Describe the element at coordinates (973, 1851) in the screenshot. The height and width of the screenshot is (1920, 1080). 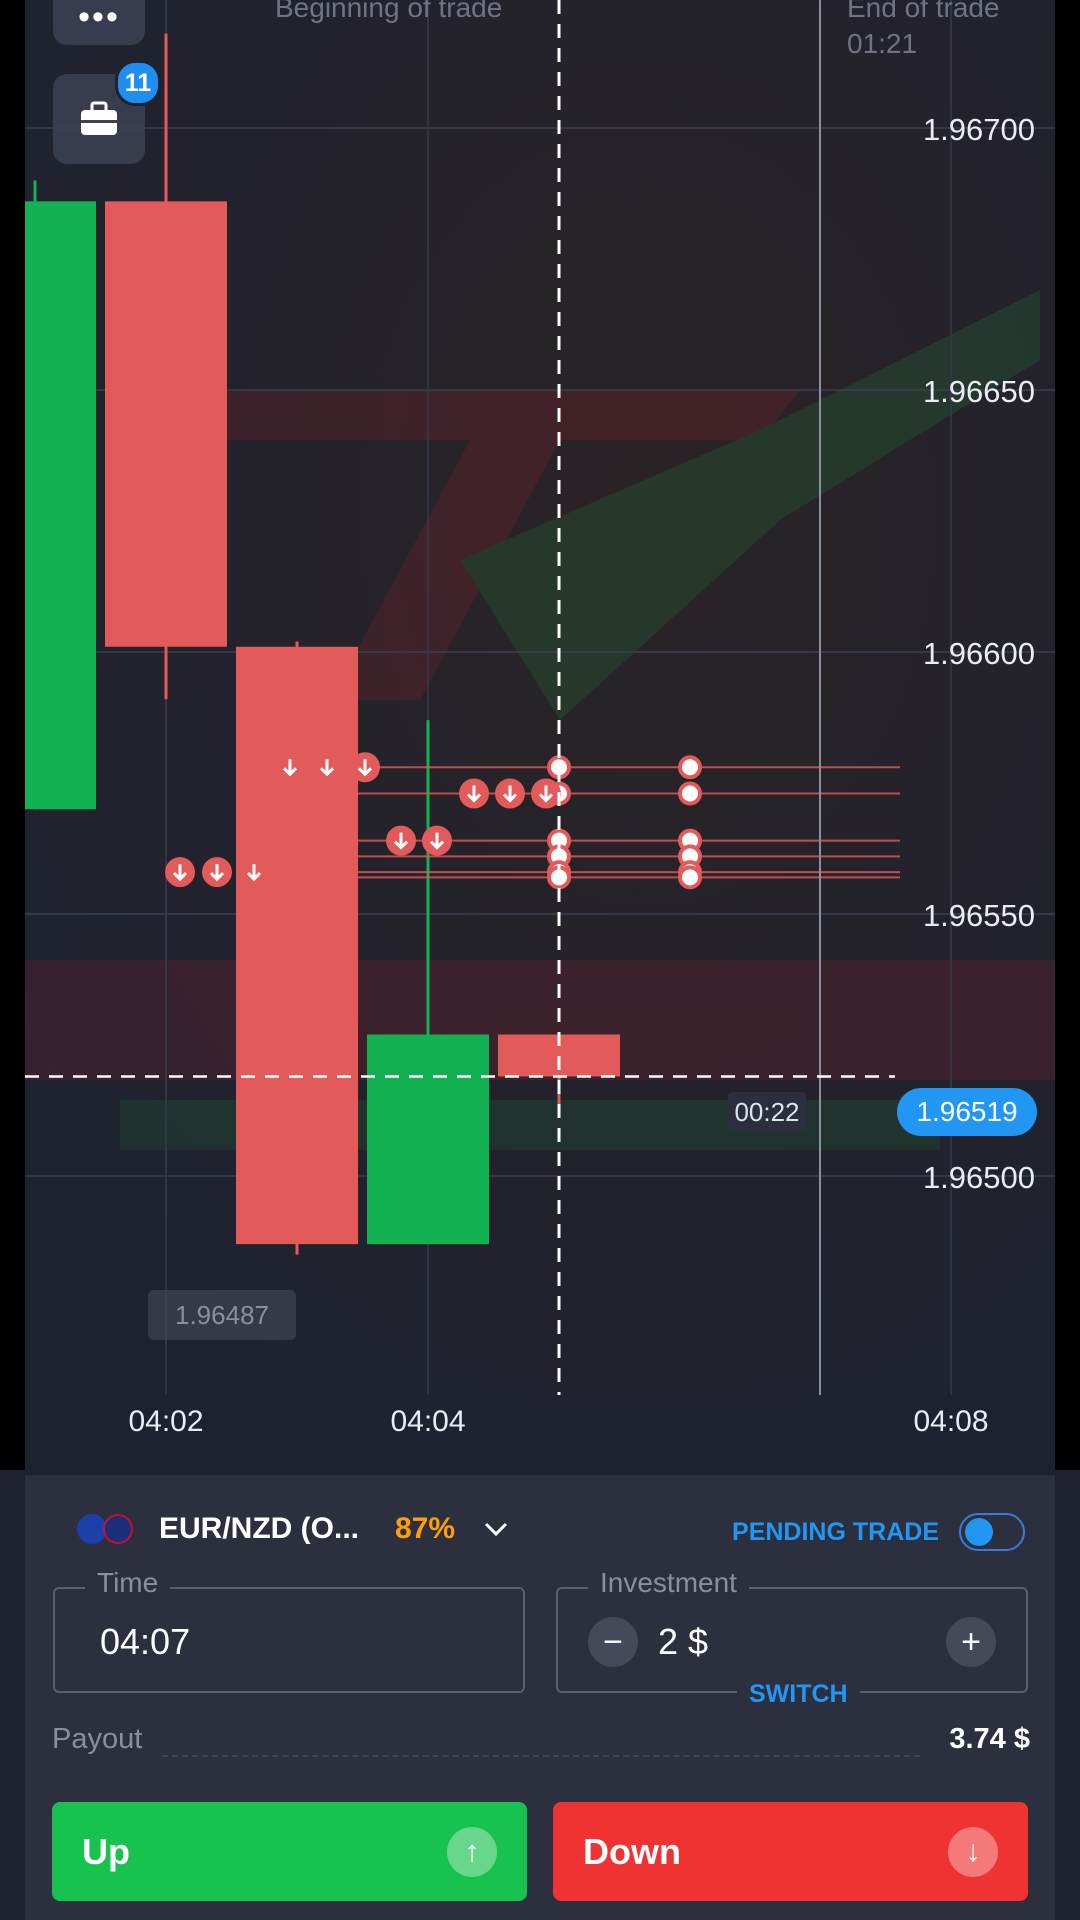
I see `arrow-down-icon: ↓` at that location.